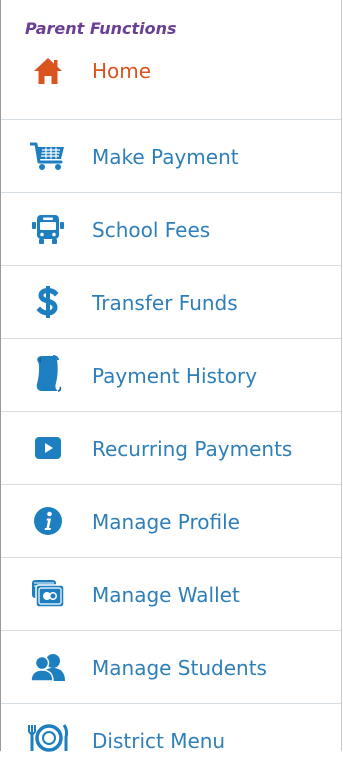 Image resolution: width=343 pixels, height=777 pixels. What do you see at coordinates (48, 373) in the screenshot?
I see `scroll-icon` at bounding box center [48, 373].